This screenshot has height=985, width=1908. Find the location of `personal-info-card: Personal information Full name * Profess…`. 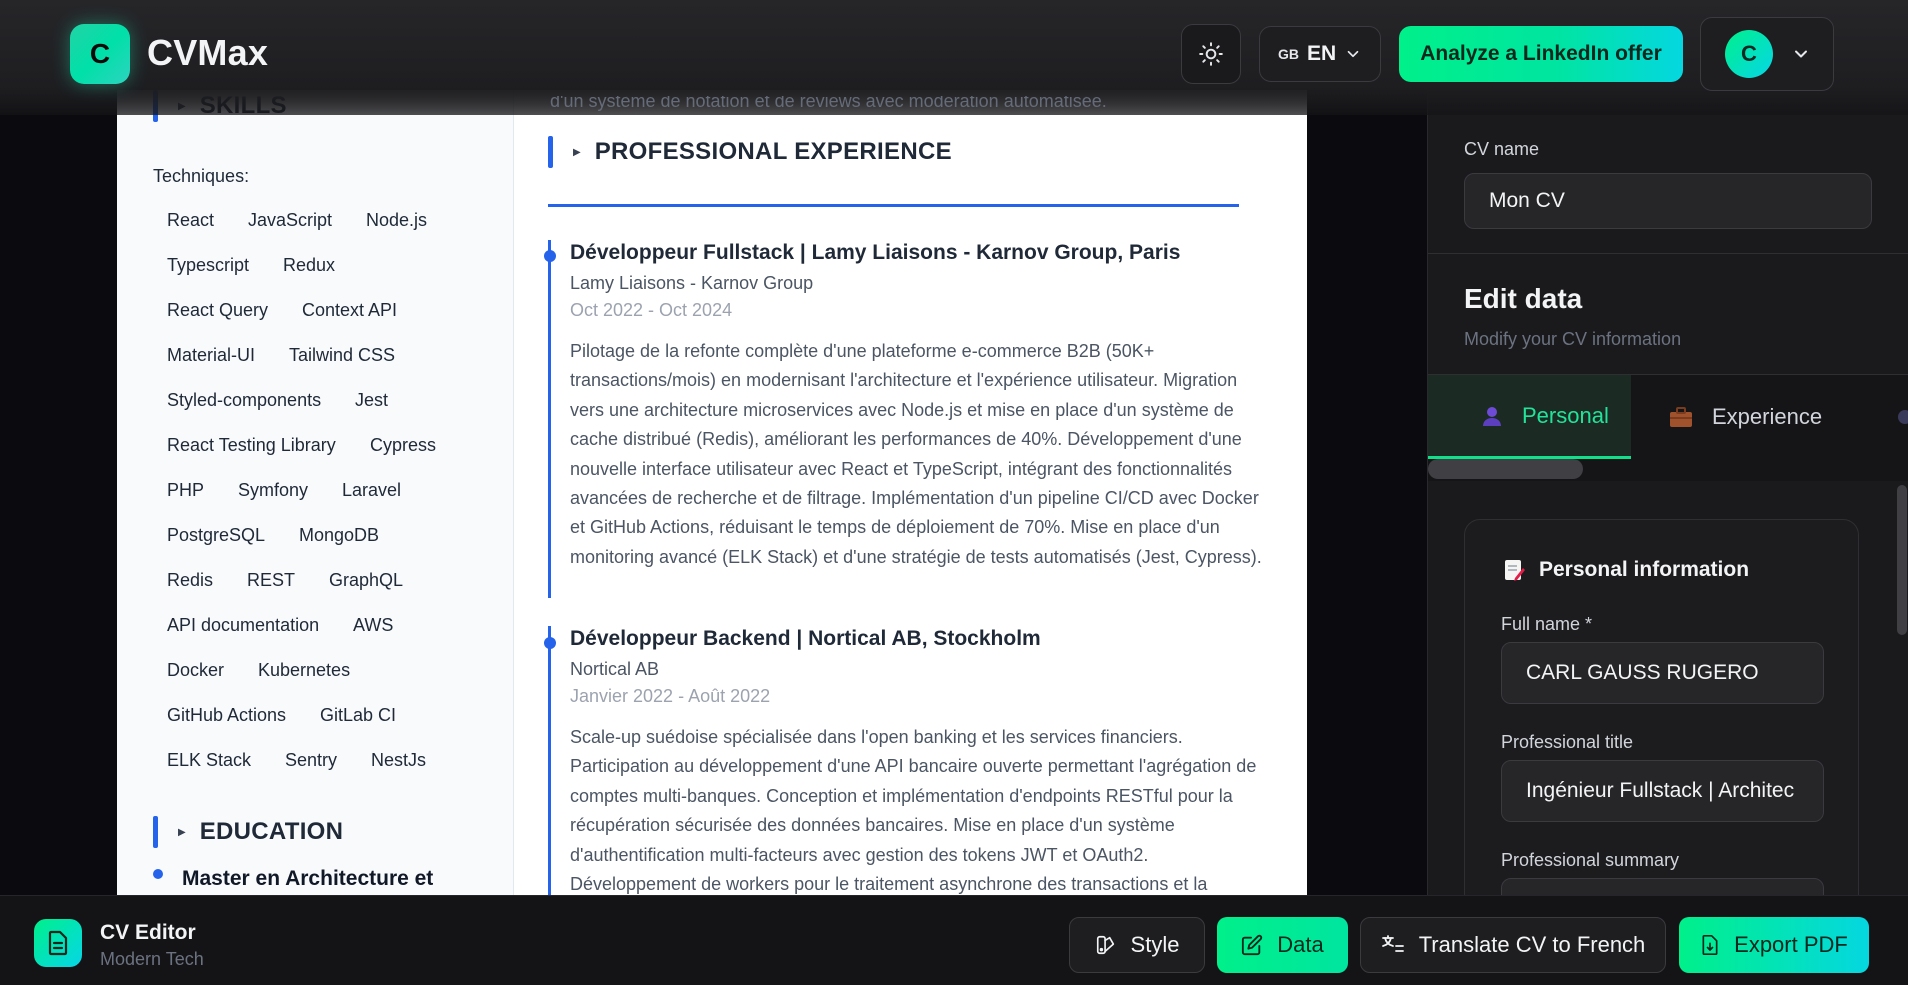

personal-info-card: Personal information Full name * Profess… is located at coordinates (1661, 707).